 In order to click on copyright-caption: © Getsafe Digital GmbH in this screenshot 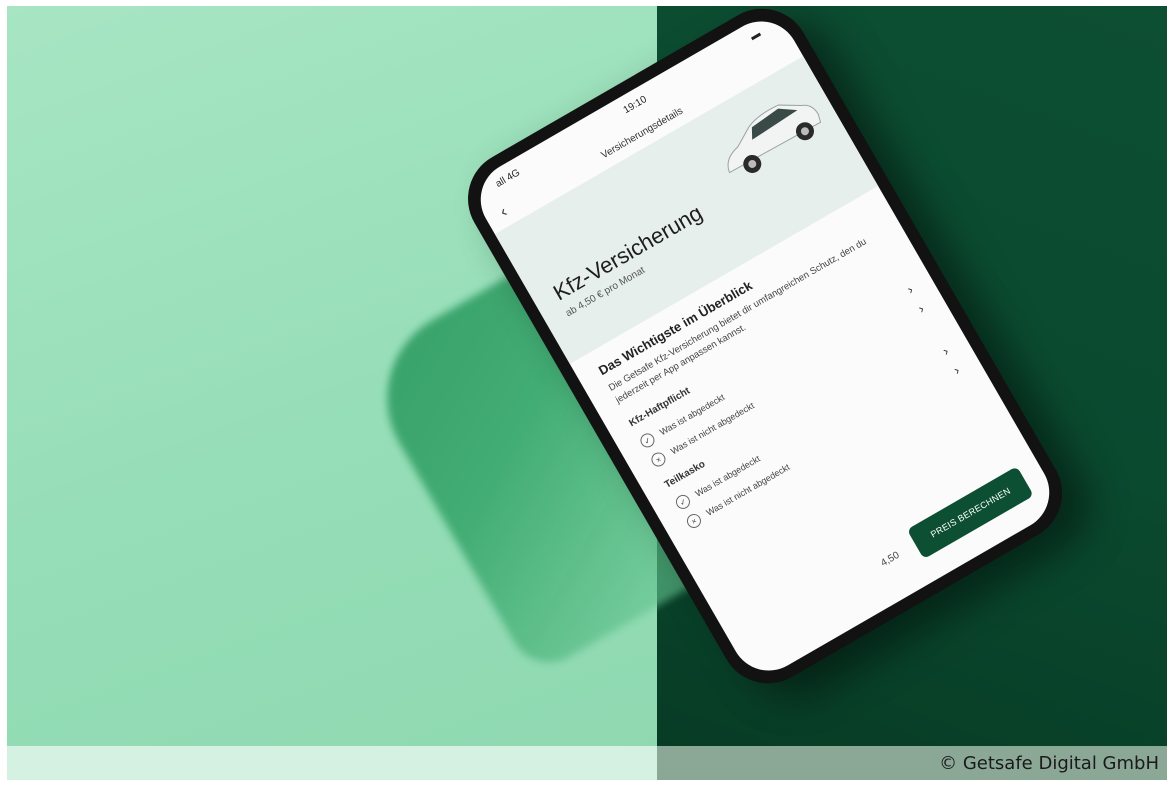, I will do `click(1049, 763)`.